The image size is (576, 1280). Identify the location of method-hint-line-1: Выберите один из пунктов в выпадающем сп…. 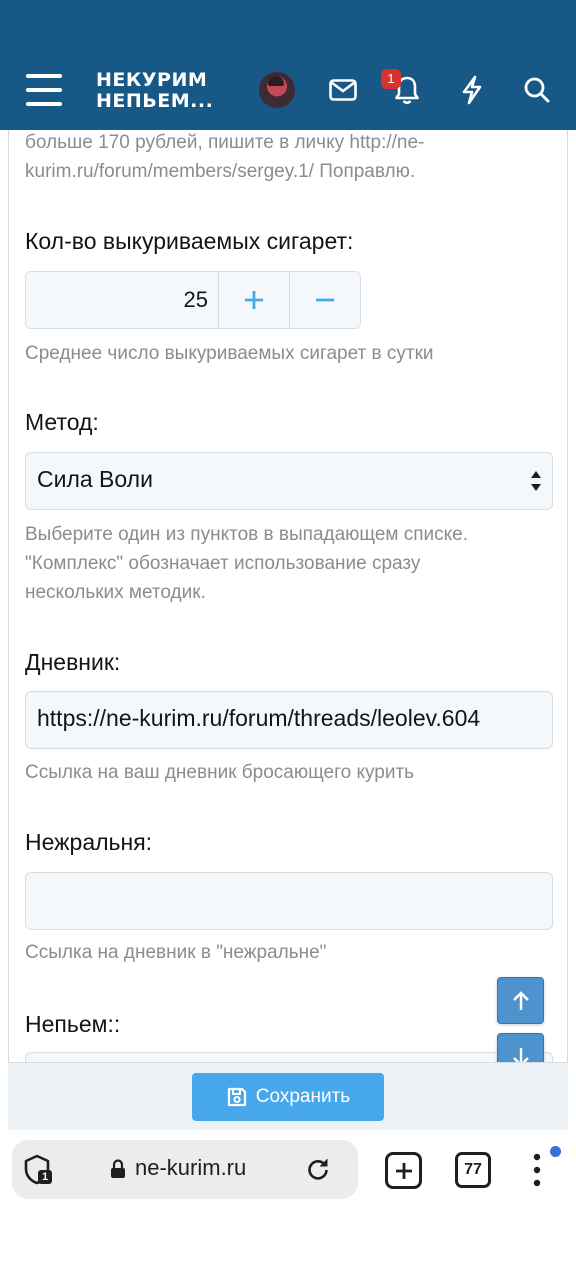
(247, 534).